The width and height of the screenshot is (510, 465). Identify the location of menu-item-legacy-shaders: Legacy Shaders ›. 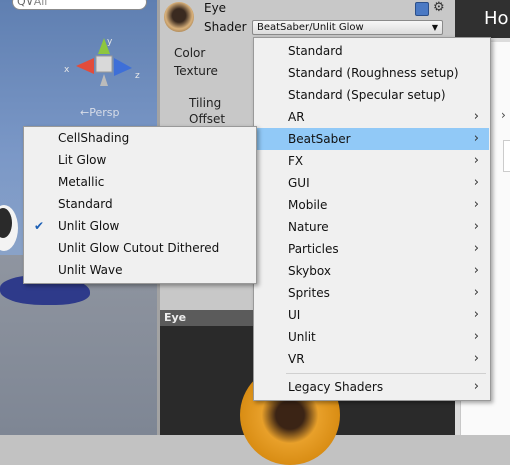
(372, 387).